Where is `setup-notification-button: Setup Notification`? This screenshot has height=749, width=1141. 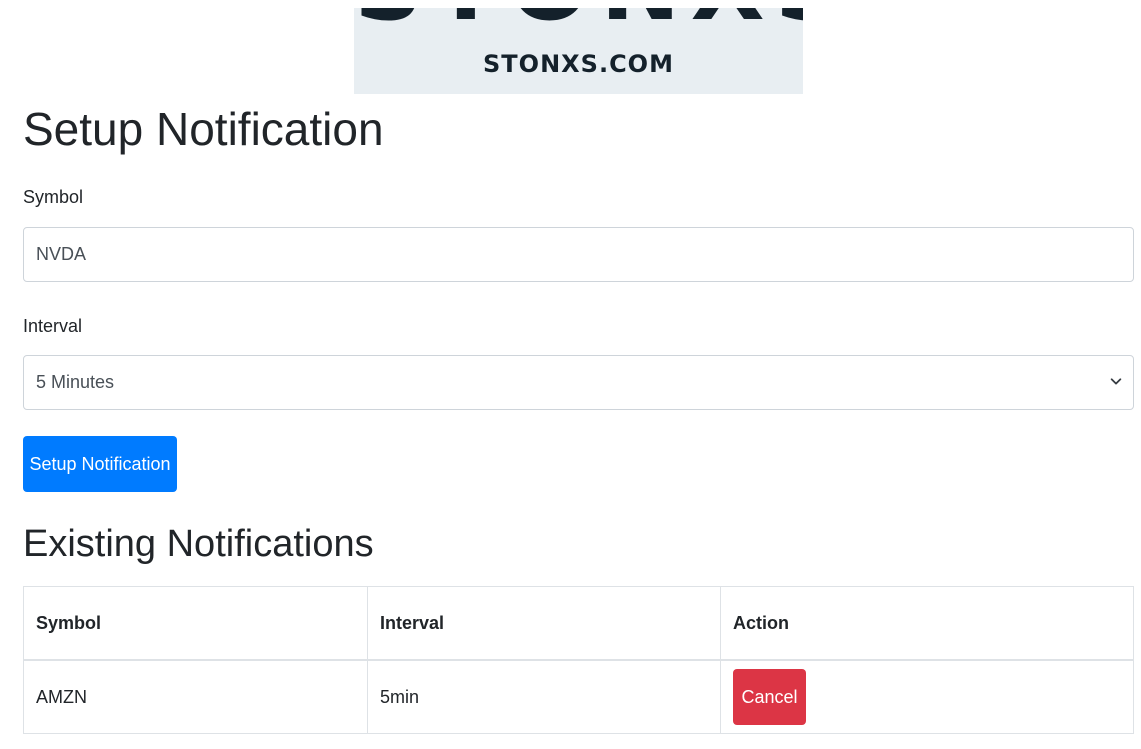 setup-notification-button: Setup Notification is located at coordinates (100, 464).